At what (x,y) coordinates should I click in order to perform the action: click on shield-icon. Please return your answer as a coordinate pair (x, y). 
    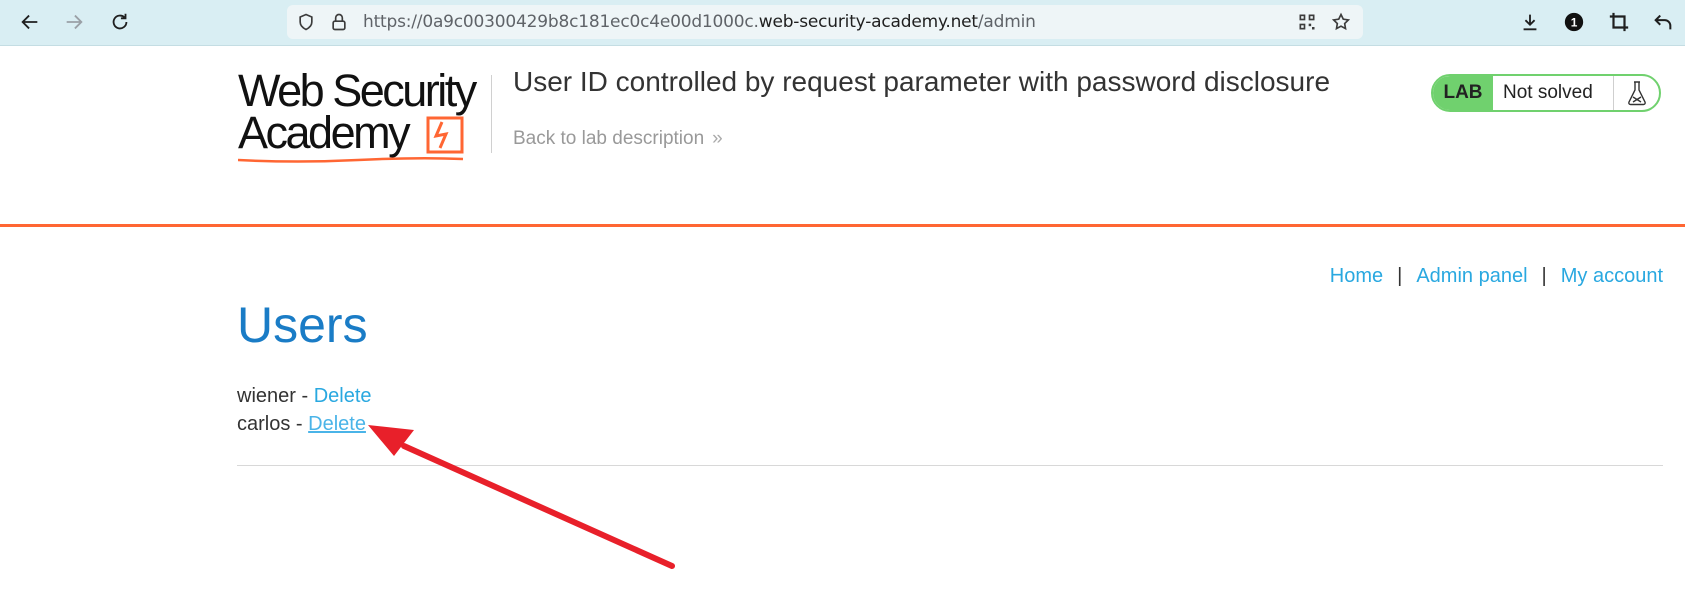
    Looking at the image, I should click on (307, 23).